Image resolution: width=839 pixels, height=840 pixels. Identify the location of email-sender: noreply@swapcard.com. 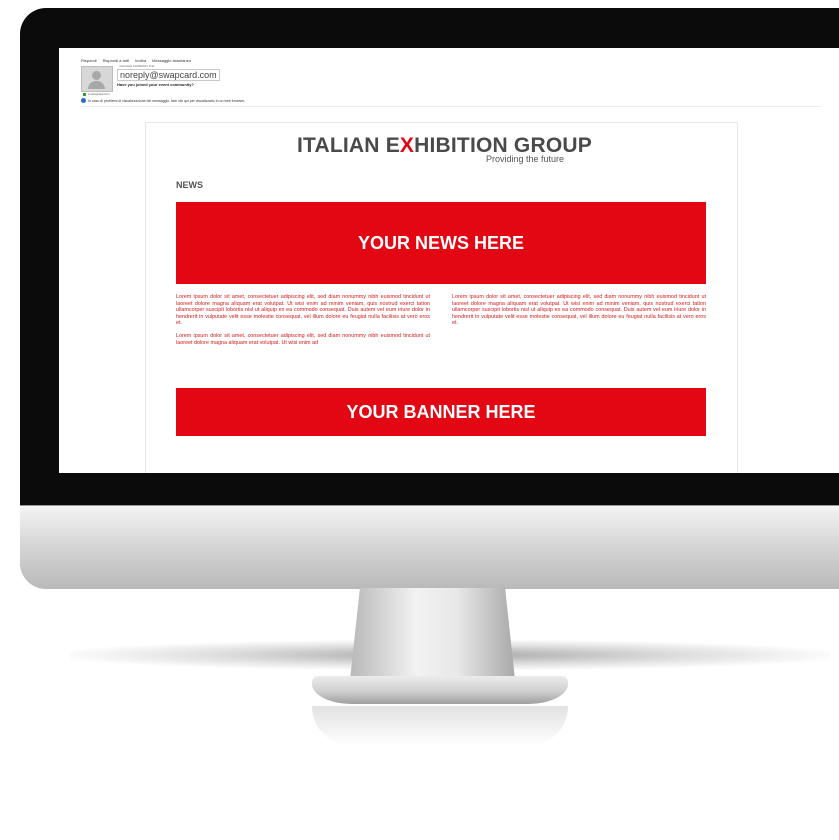
(168, 75).